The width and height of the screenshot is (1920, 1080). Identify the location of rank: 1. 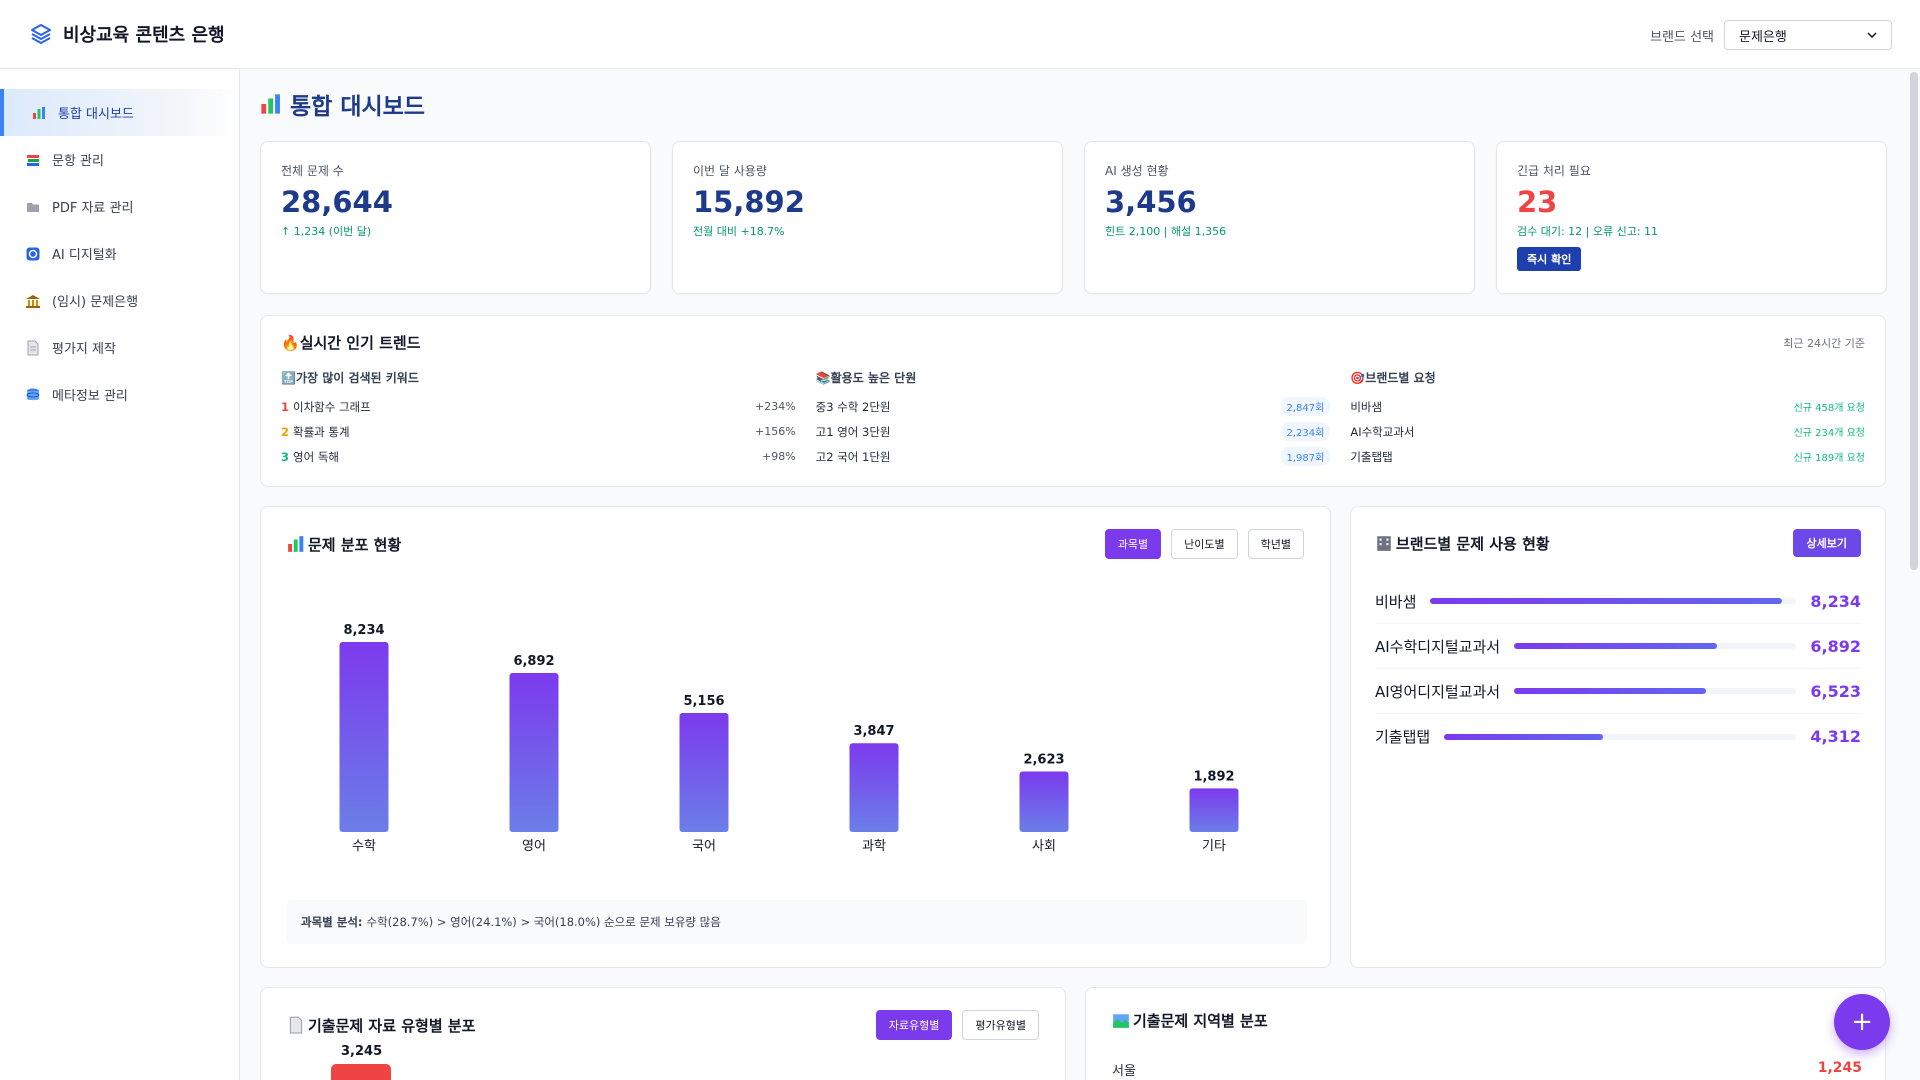
(285, 406).